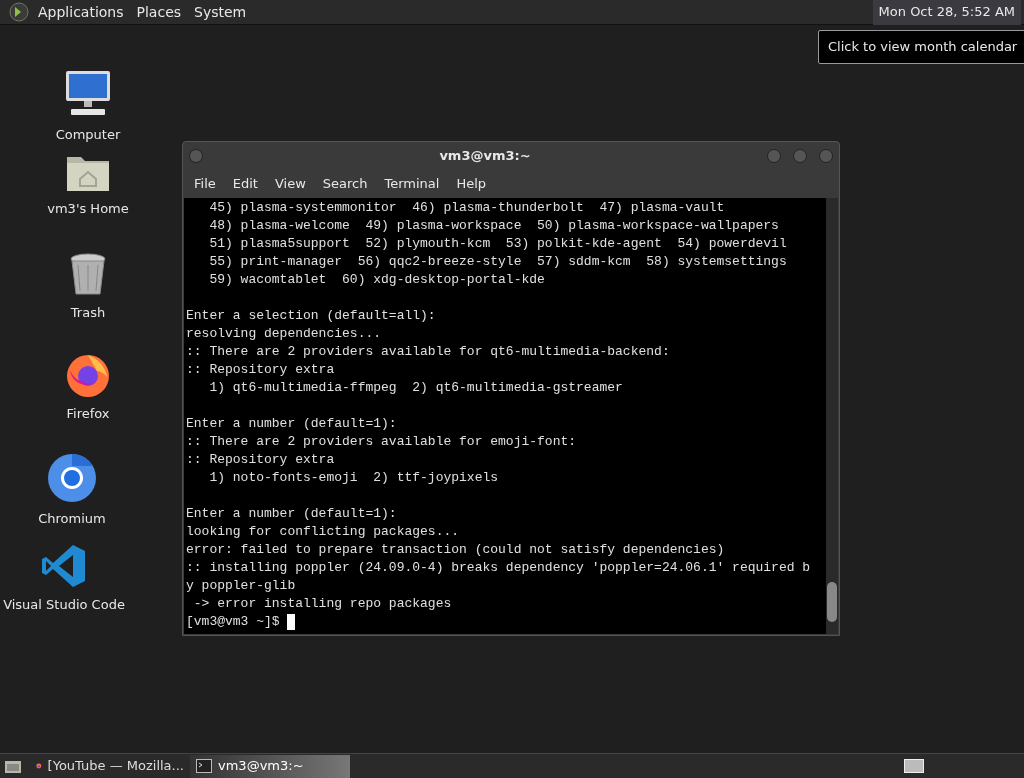  I want to click on terminal-line: 51) plasma5support 52) plymouth-kcm 53) polkit-kde-agent 54) powerdevil, so click(498, 244).